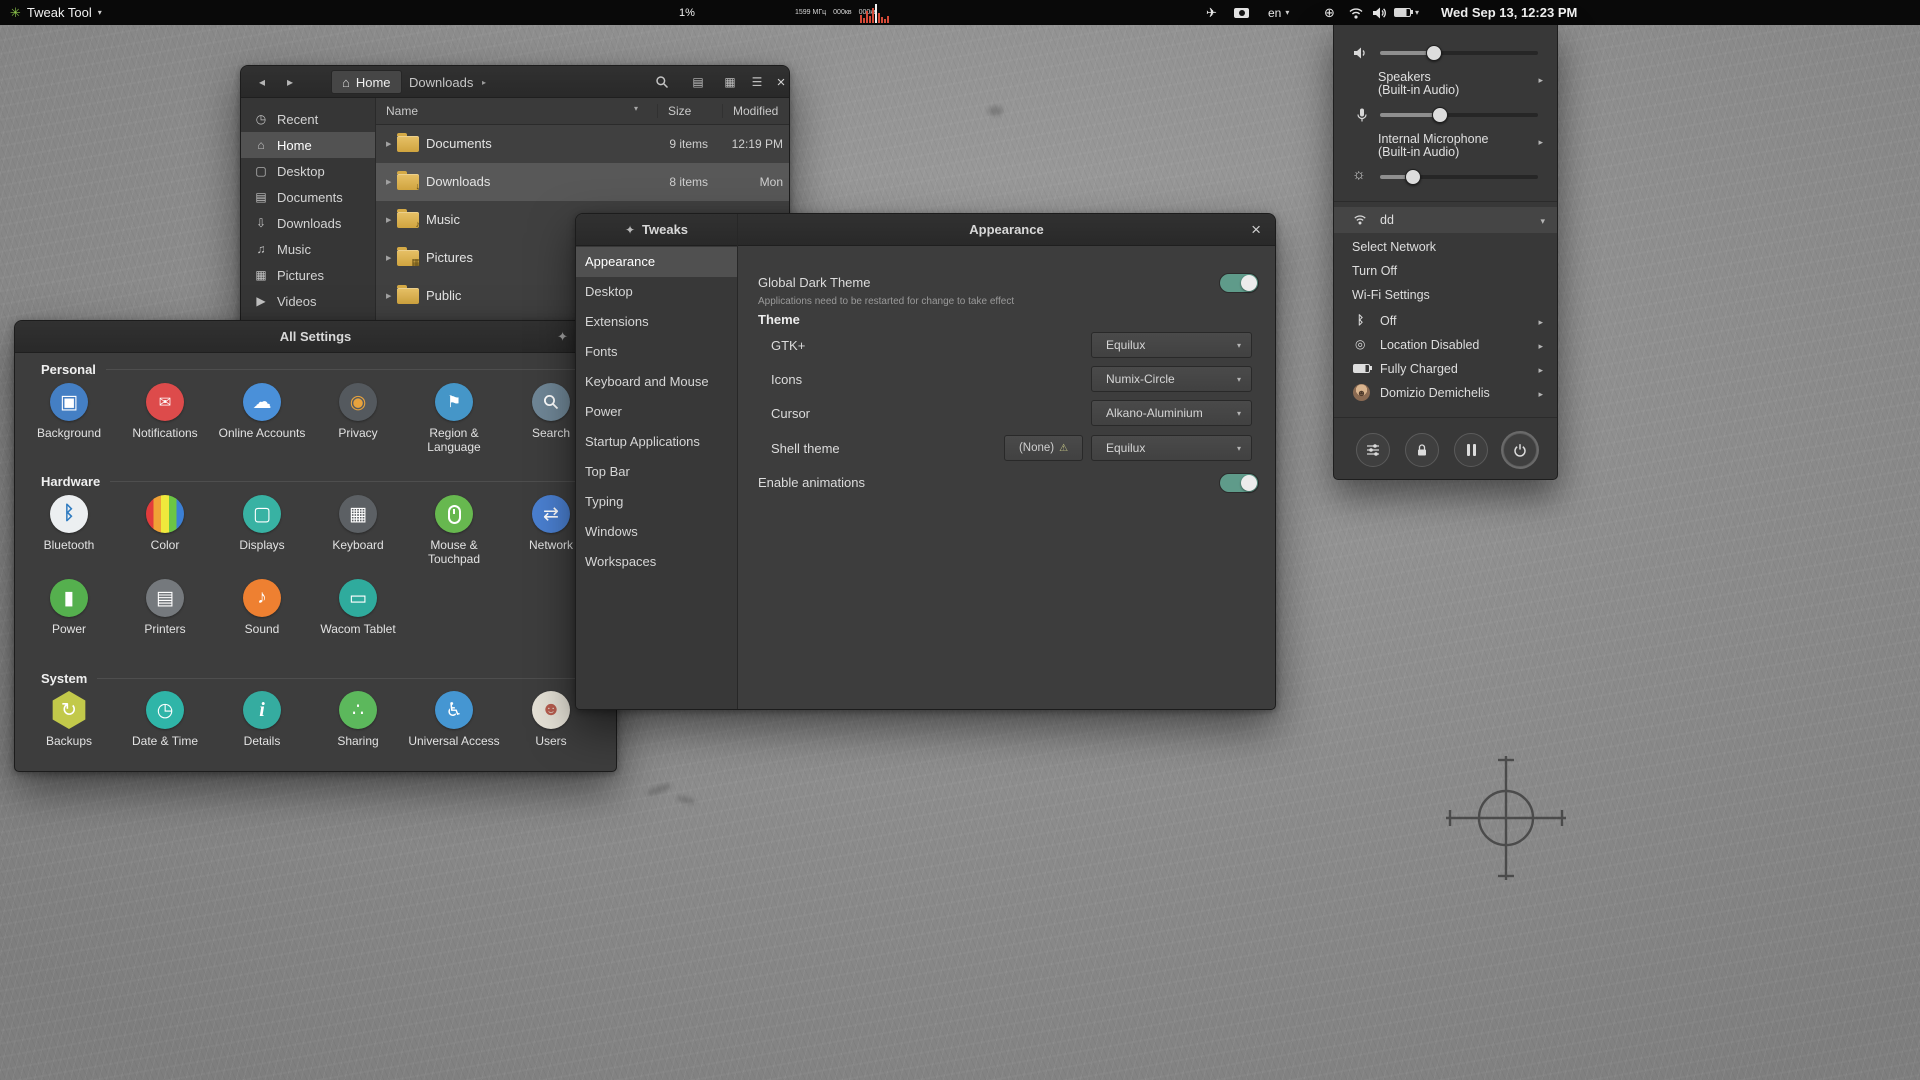 This screenshot has width=1920, height=1080. I want to click on sidebar-item-home: ⌂ Home, so click(308, 145).